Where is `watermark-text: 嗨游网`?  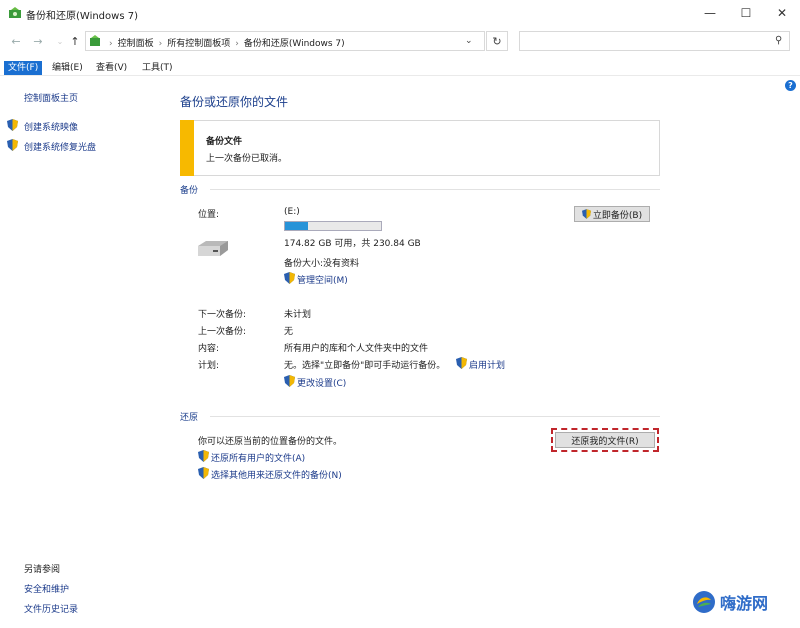 watermark-text: 嗨游网 is located at coordinates (744, 603).